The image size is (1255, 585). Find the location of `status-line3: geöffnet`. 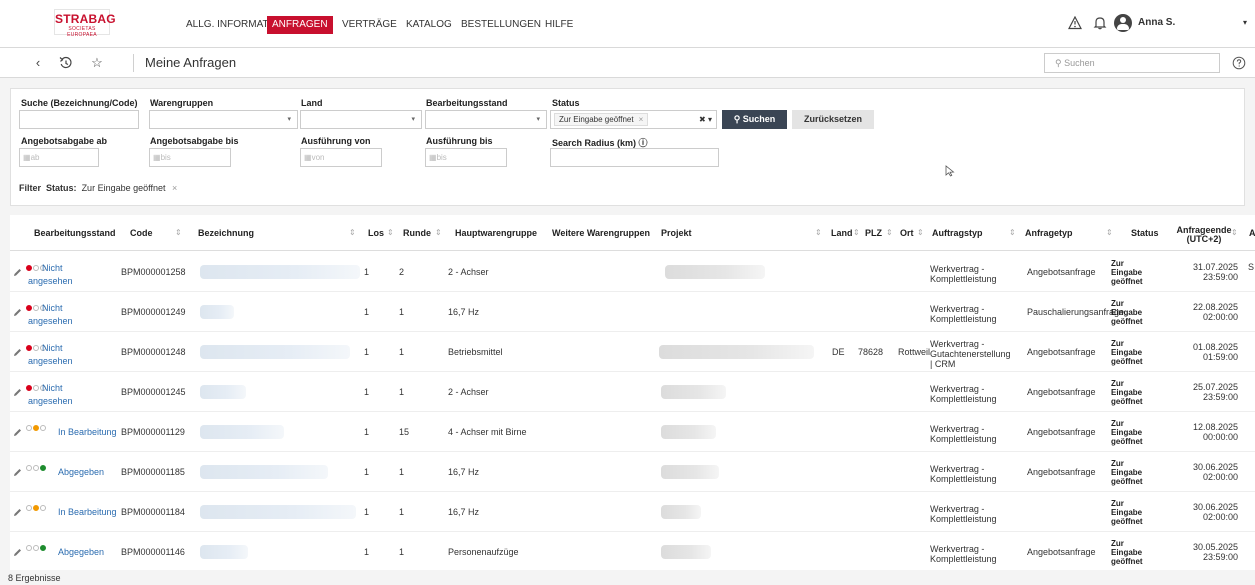

status-line3: geöffnet is located at coordinates (1127, 521).